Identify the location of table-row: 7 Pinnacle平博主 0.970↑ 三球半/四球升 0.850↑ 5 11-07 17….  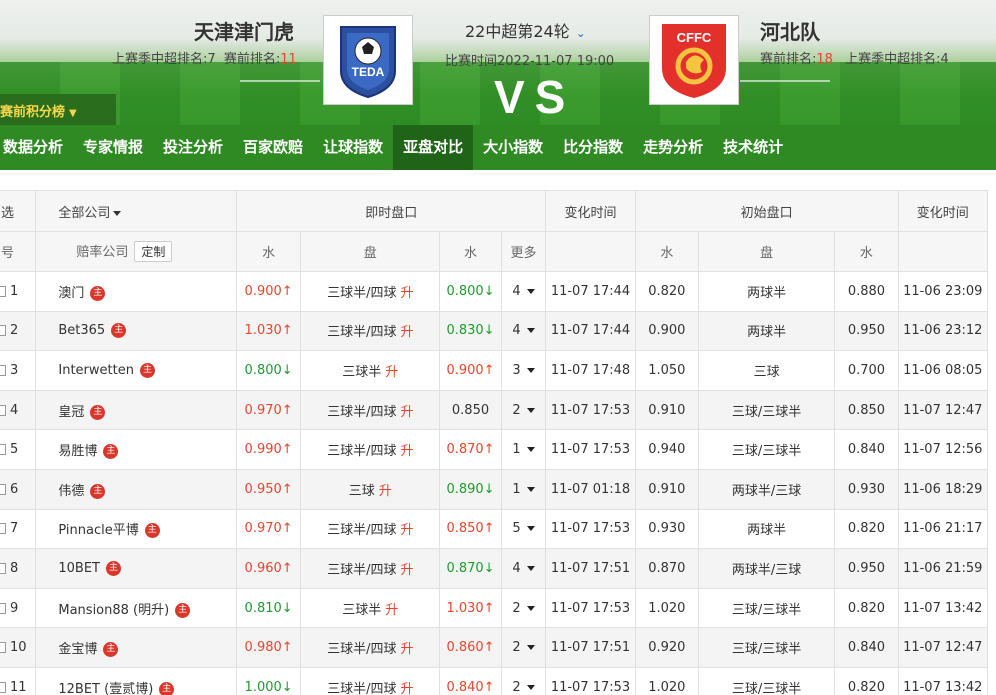
(494, 529).